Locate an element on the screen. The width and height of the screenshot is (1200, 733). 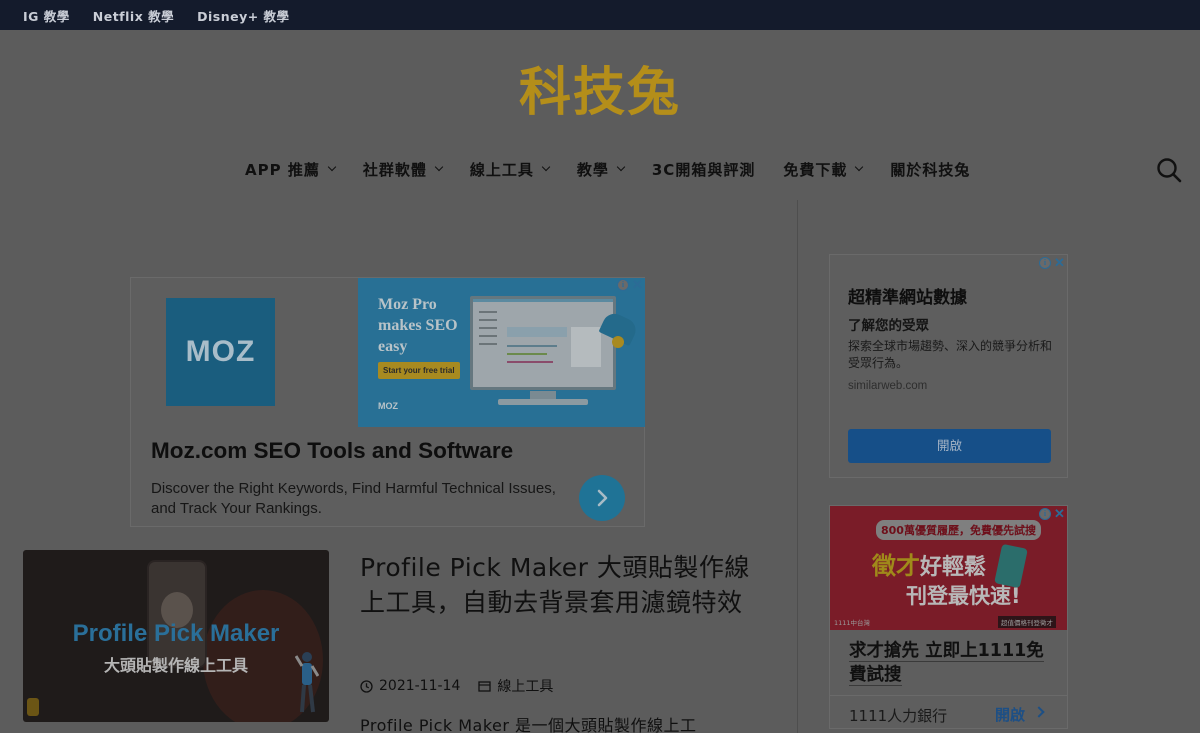
nav-item-app: APP 推薦 is located at coordinates (291, 169).